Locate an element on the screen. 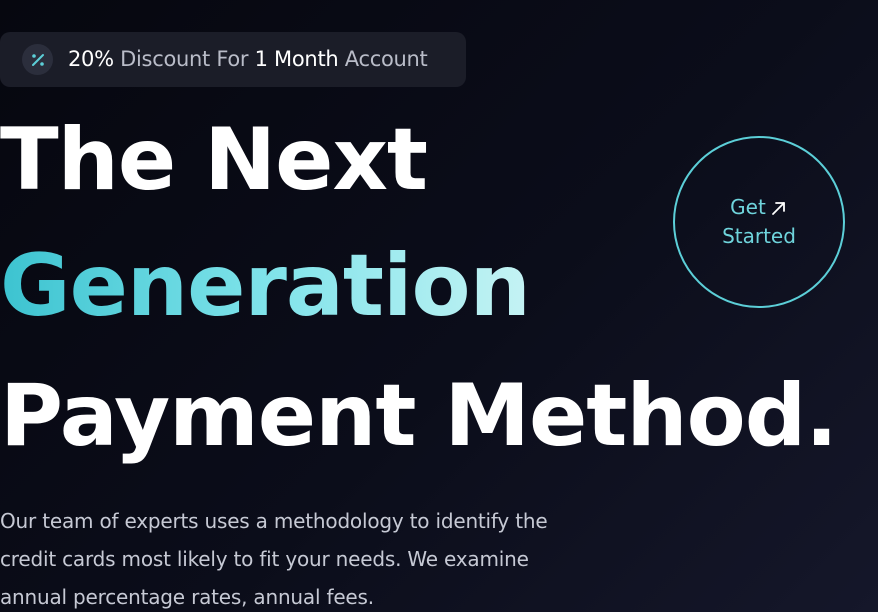  arrow-up-right-icon is located at coordinates (779, 208).